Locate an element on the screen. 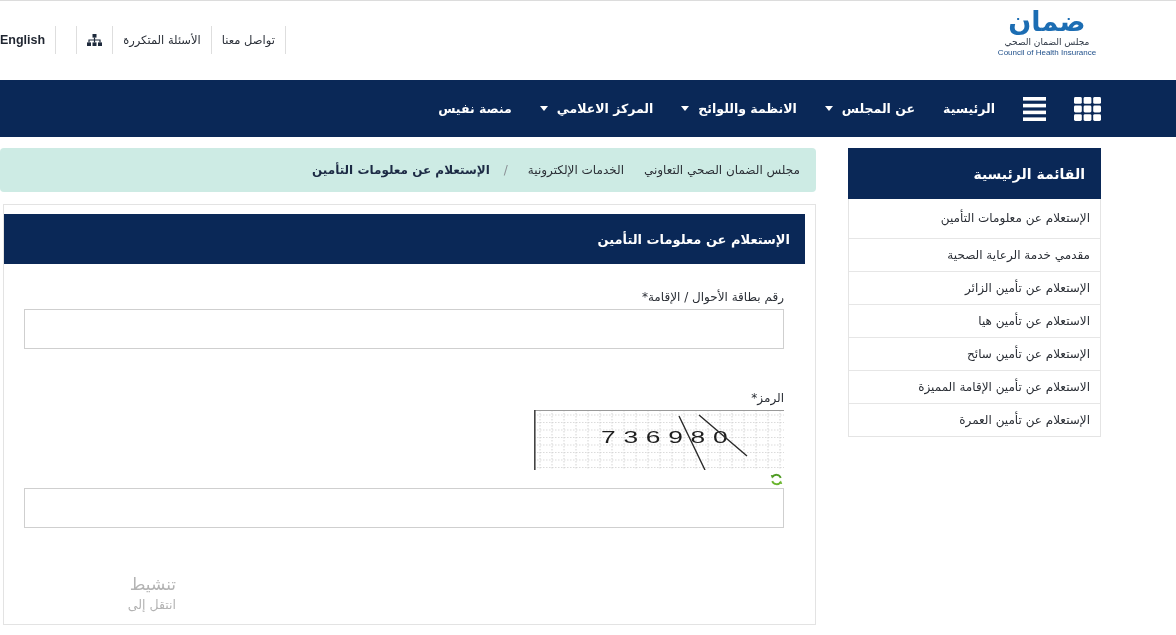  header-link: الأسئلة المتكررة is located at coordinates (162, 40).